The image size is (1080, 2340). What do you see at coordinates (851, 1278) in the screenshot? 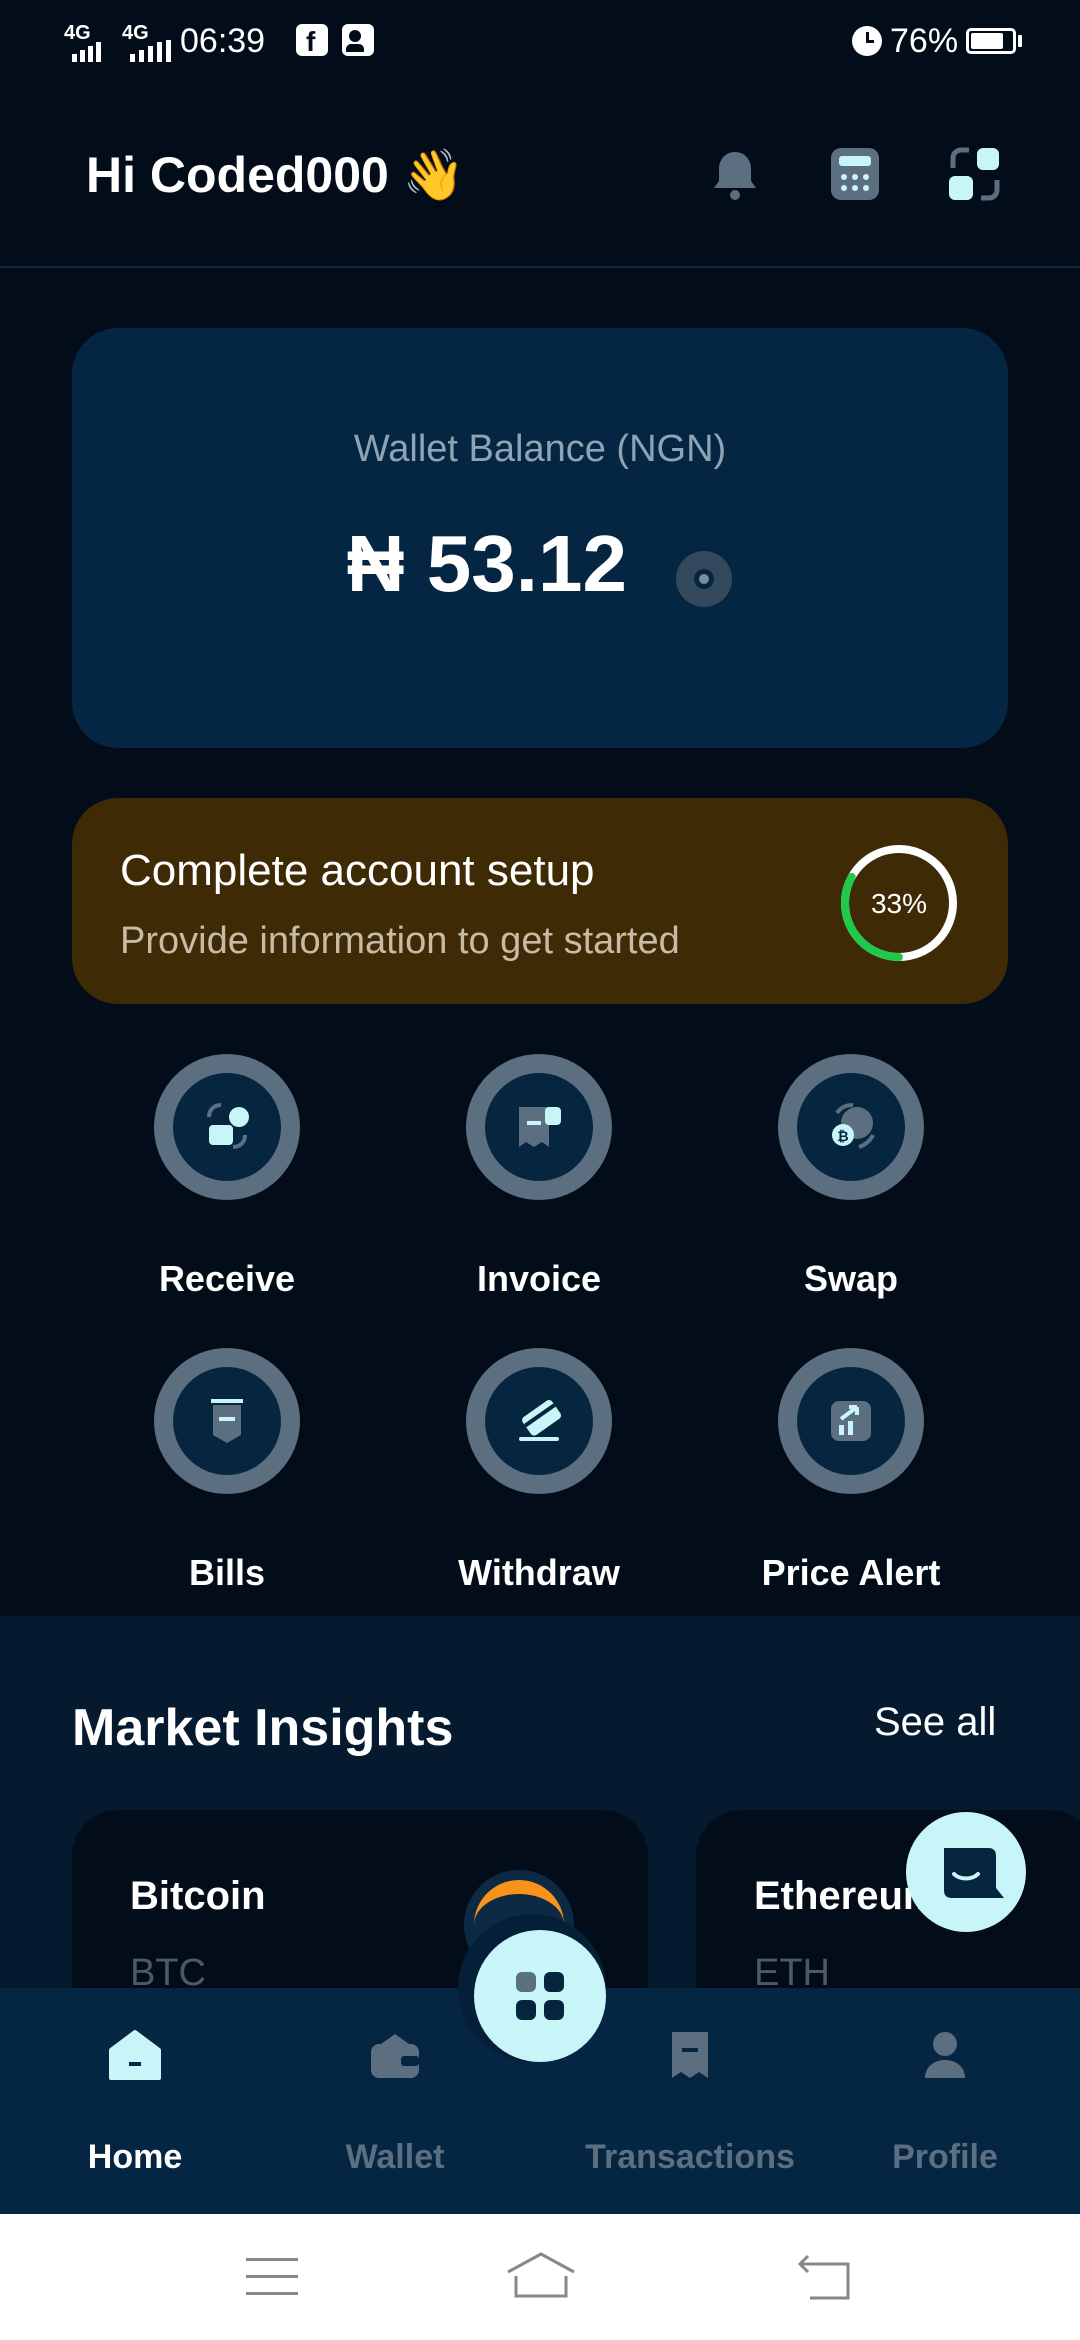
I see `swap-label: Swap` at bounding box center [851, 1278].